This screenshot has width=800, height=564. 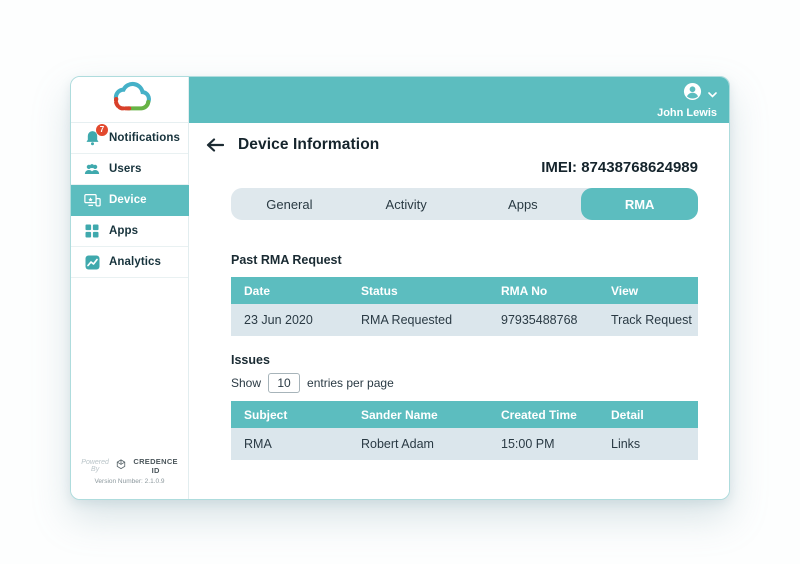 What do you see at coordinates (692, 94) in the screenshot?
I see `user-avatar-icon` at bounding box center [692, 94].